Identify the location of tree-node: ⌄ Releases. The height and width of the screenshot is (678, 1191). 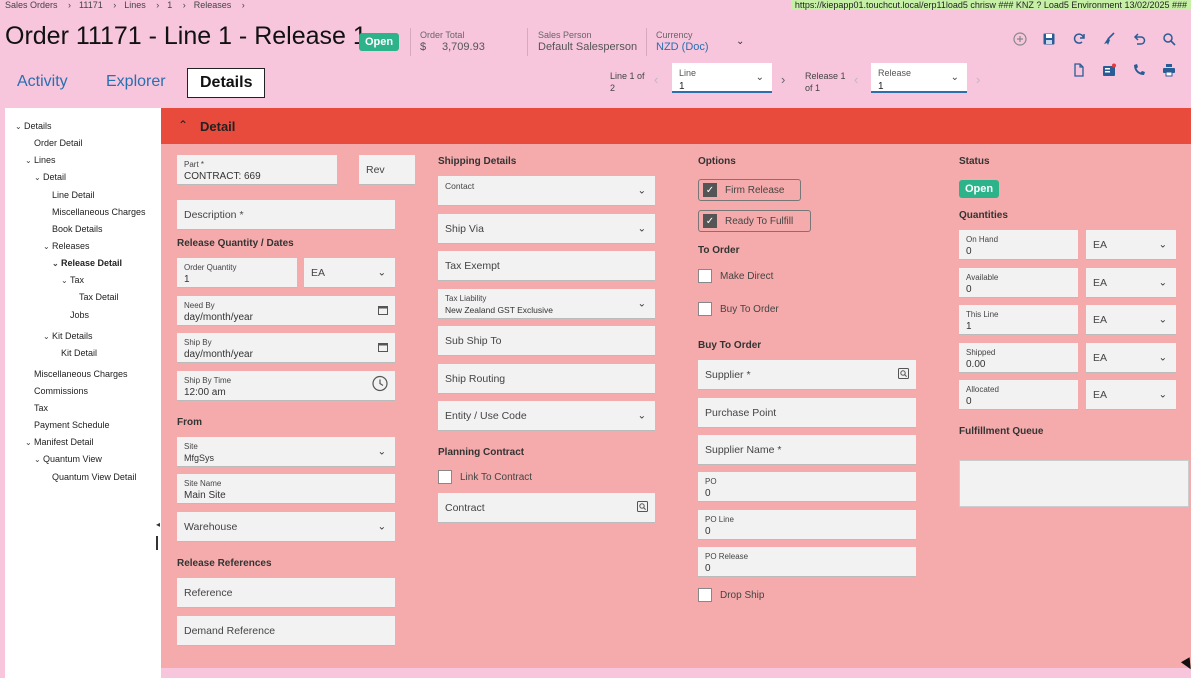
(66, 246).